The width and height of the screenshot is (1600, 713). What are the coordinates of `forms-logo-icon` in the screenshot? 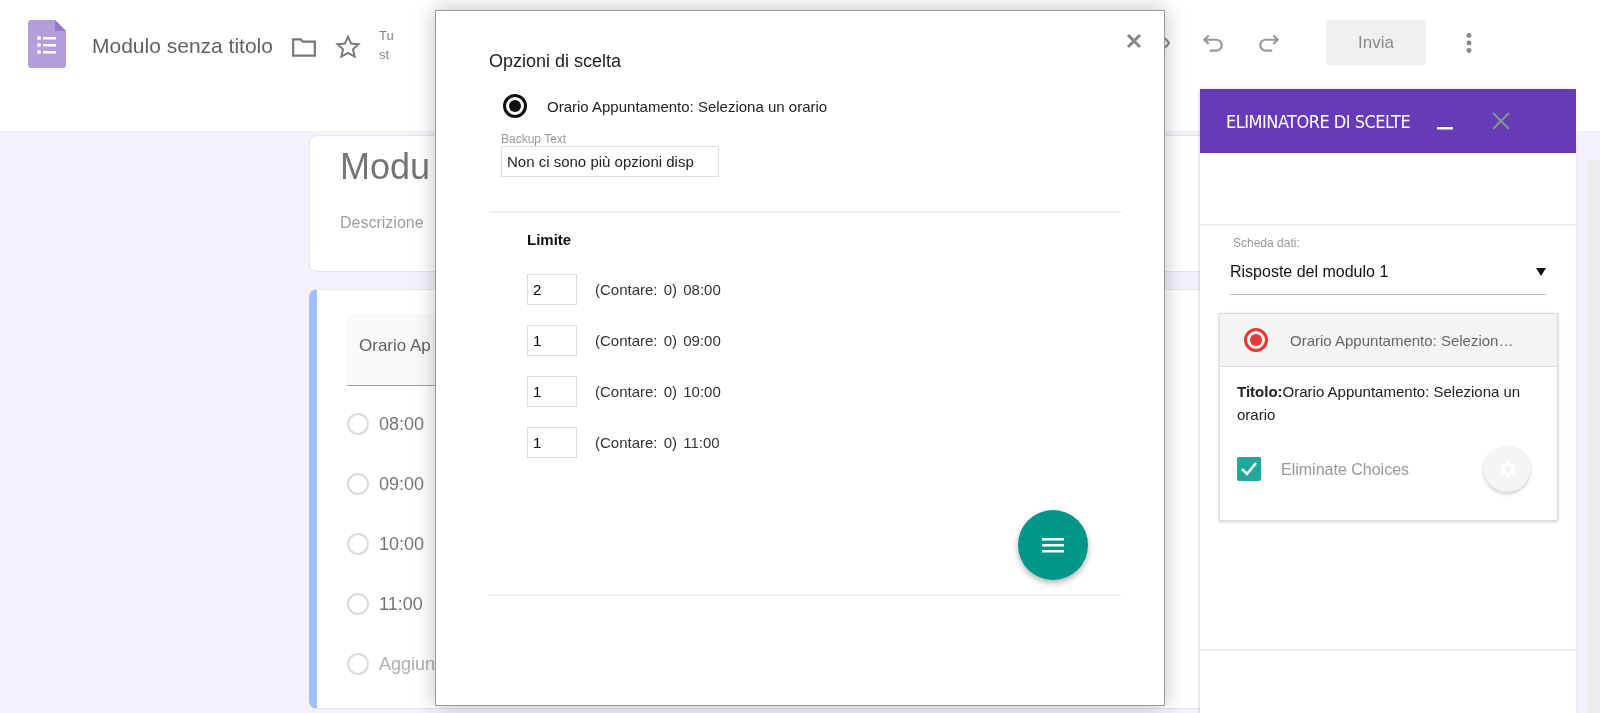 It's located at (47, 44).